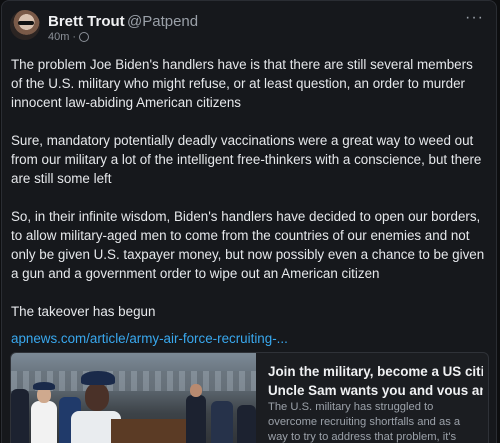 This screenshot has width=500, height=443. Describe the element at coordinates (25, 25) in the screenshot. I see `avatar` at that location.